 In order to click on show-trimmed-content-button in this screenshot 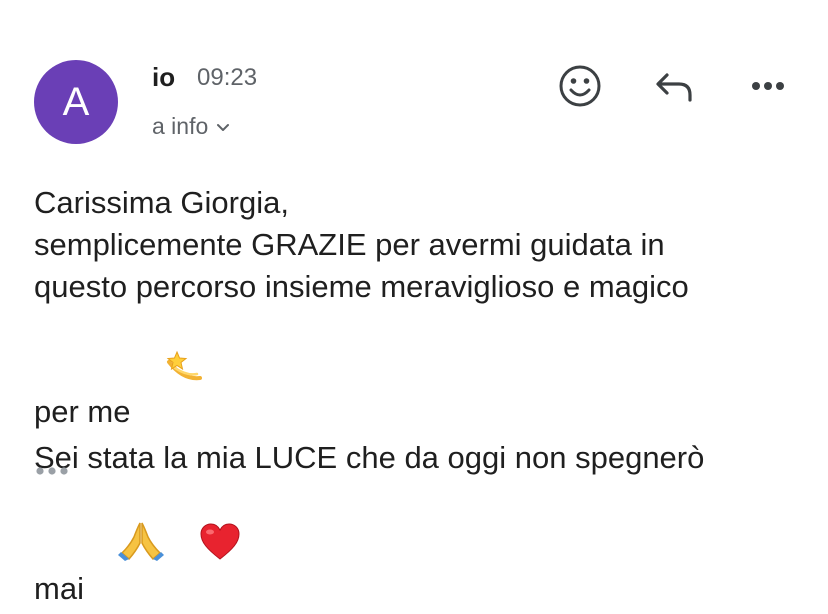, I will do `click(54, 471)`.